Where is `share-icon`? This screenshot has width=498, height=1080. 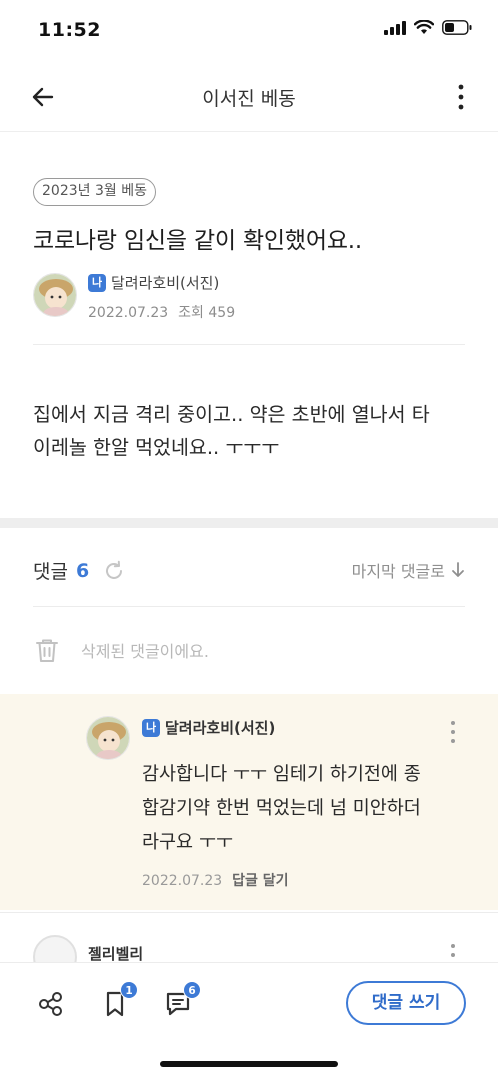 share-icon is located at coordinates (50, 1004).